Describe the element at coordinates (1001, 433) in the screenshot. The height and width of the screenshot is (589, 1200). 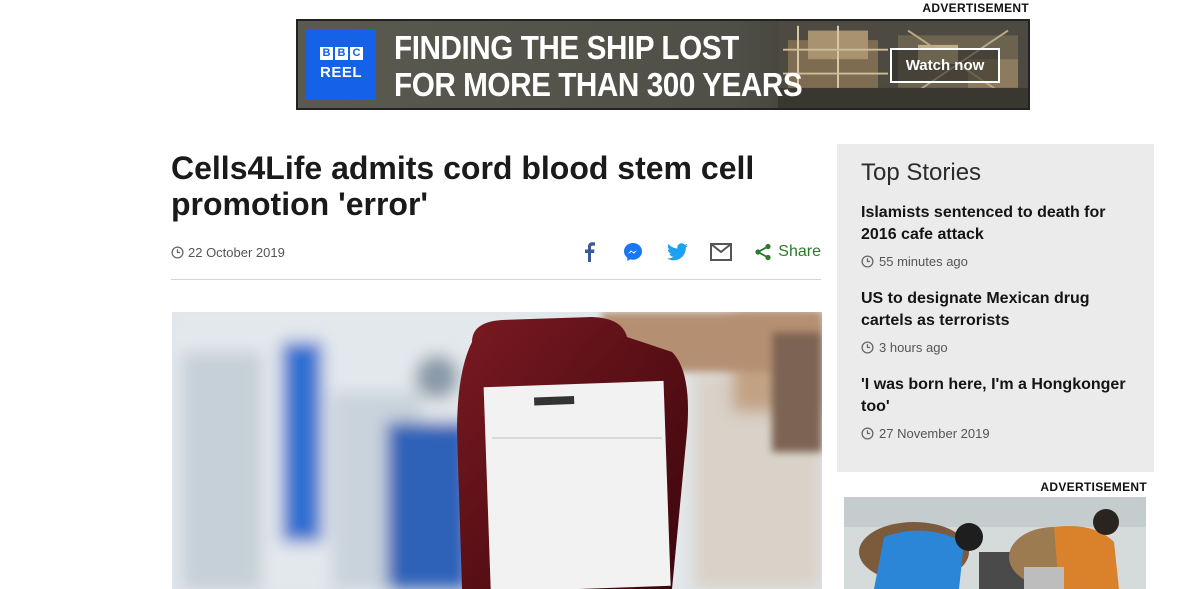
I see `story-timestamp: 27 November 2019` at that location.